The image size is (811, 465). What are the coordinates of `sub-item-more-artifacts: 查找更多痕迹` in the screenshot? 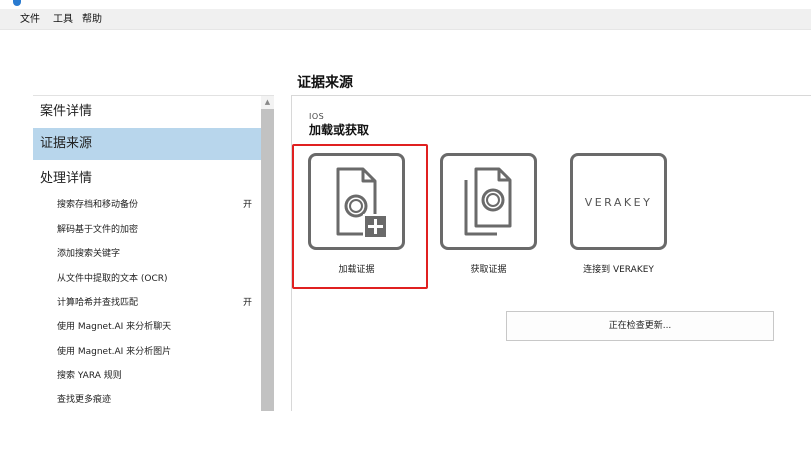 It's located at (157, 400).